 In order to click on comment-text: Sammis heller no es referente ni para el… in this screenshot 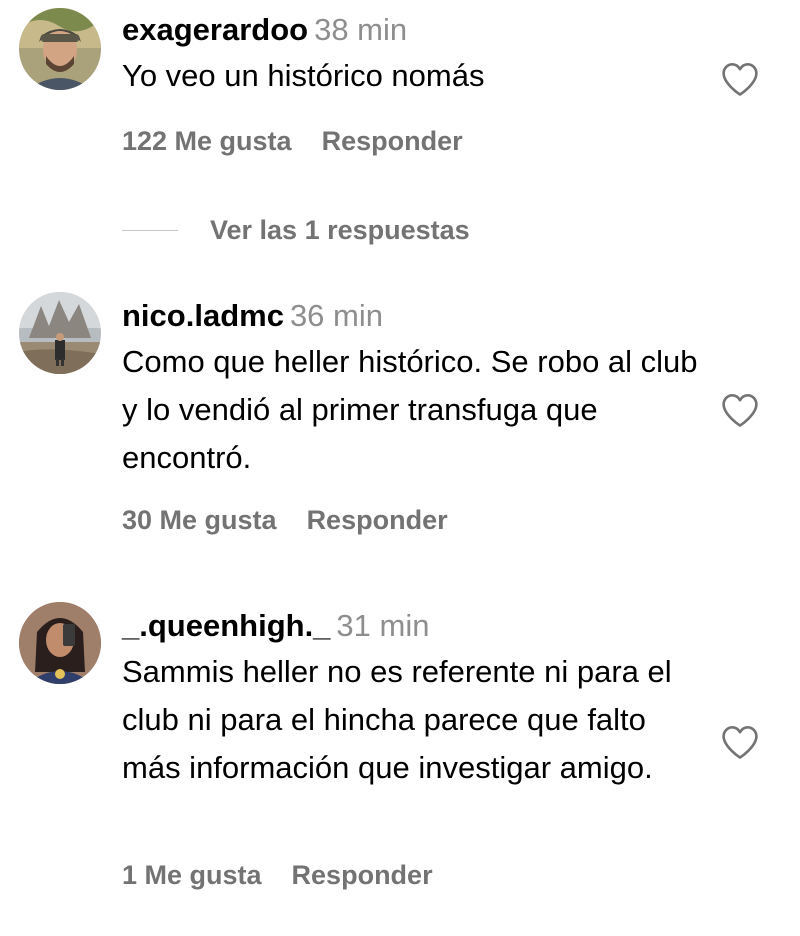, I will do `click(397, 719)`.